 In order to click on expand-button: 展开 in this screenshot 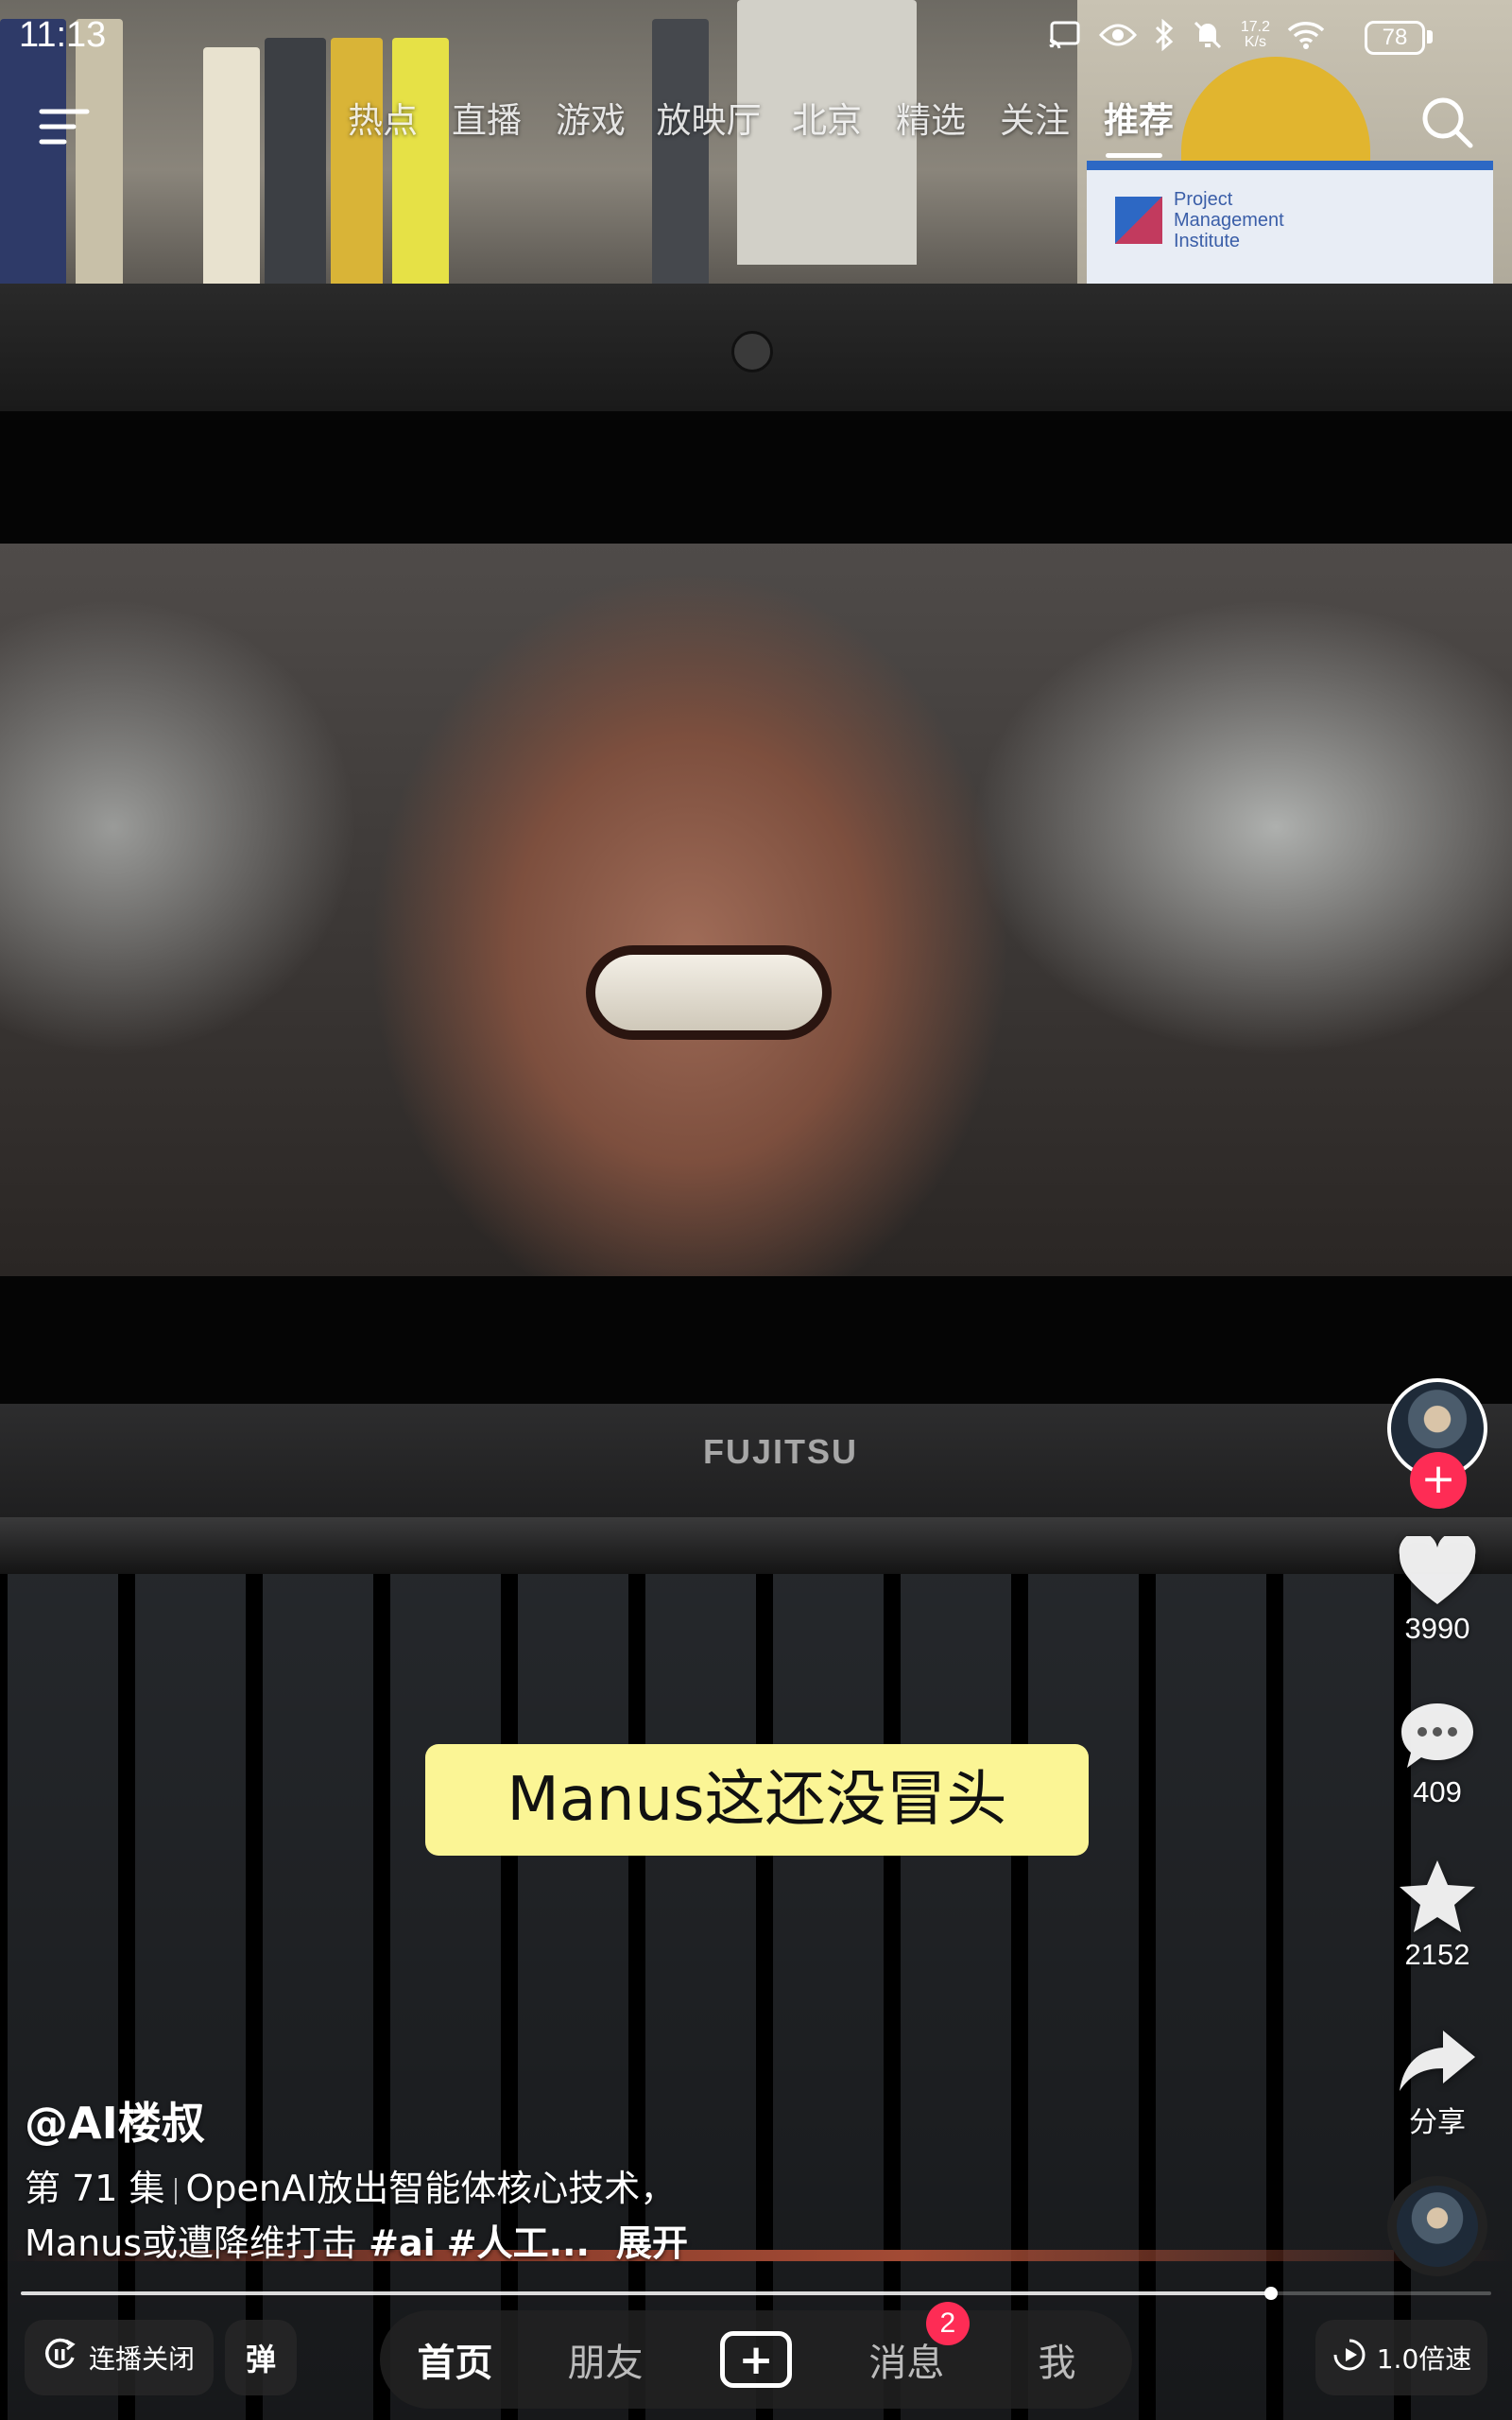, I will do `click(652, 2243)`.